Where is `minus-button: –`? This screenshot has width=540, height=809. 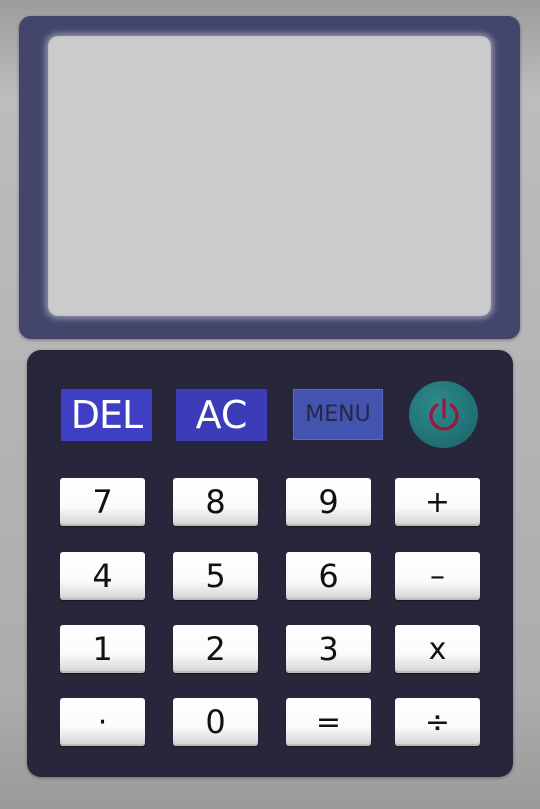 minus-button: – is located at coordinates (437, 576).